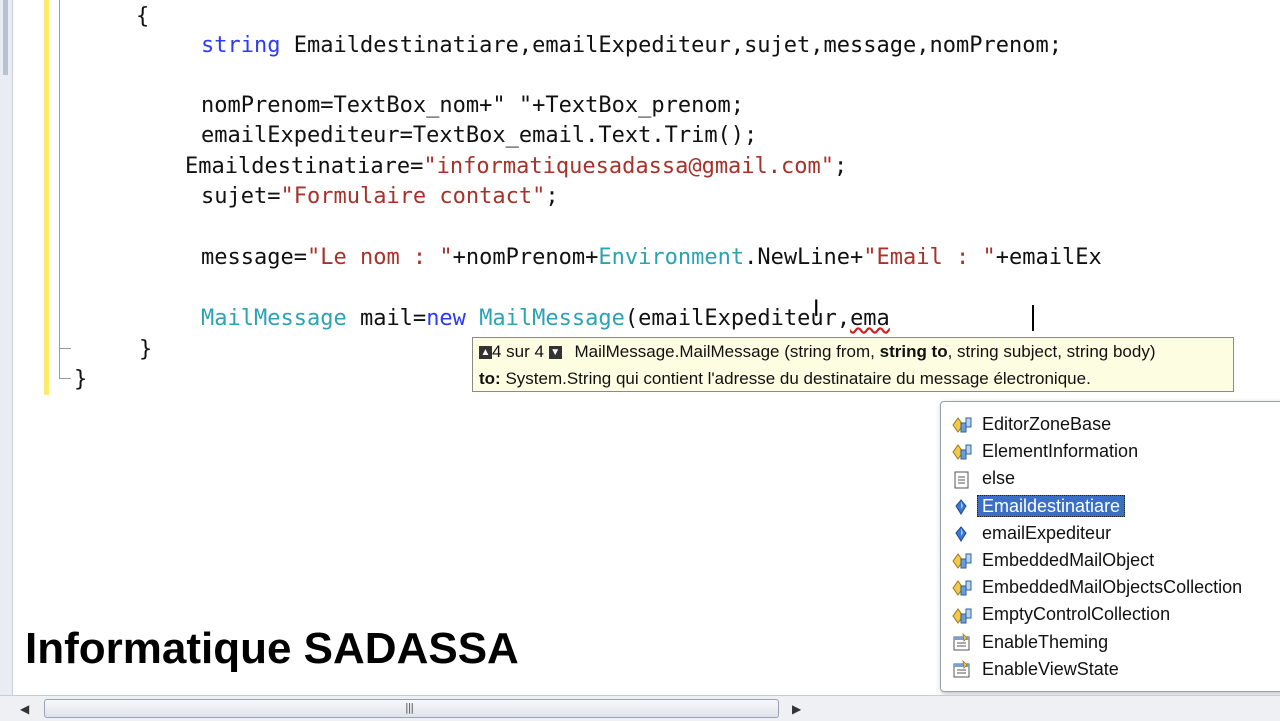 This screenshot has width=1280, height=721. I want to click on completion-item: EmbeddedMailObject, so click(1115, 560).